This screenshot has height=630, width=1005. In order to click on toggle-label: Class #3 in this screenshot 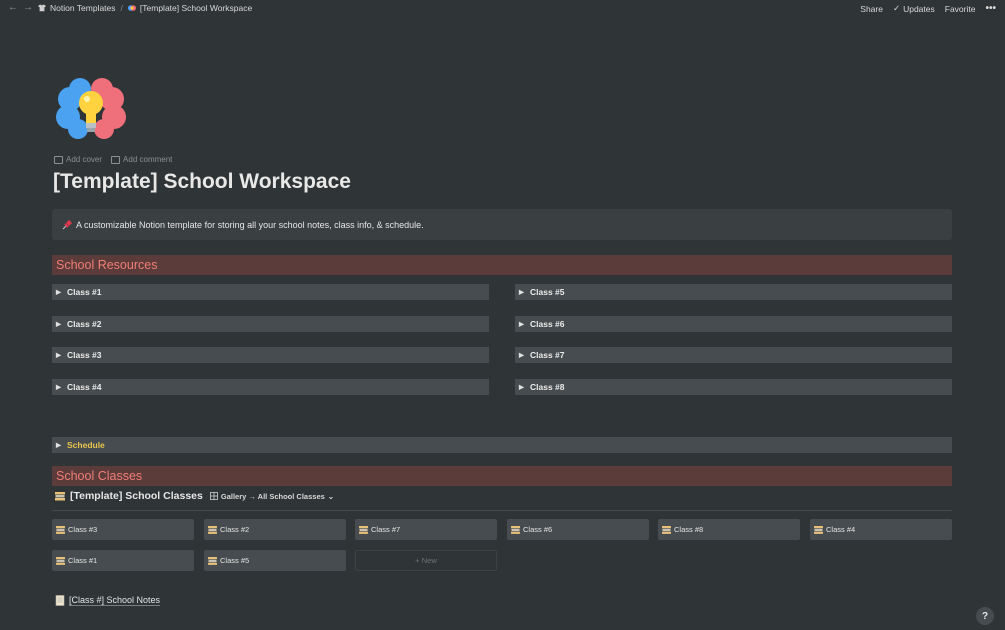, I will do `click(84, 355)`.